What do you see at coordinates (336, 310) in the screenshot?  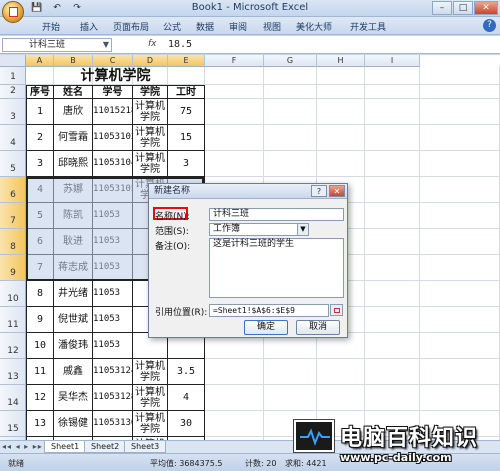 I see `collapse-dialog-icon` at bounding box center [336, 310].